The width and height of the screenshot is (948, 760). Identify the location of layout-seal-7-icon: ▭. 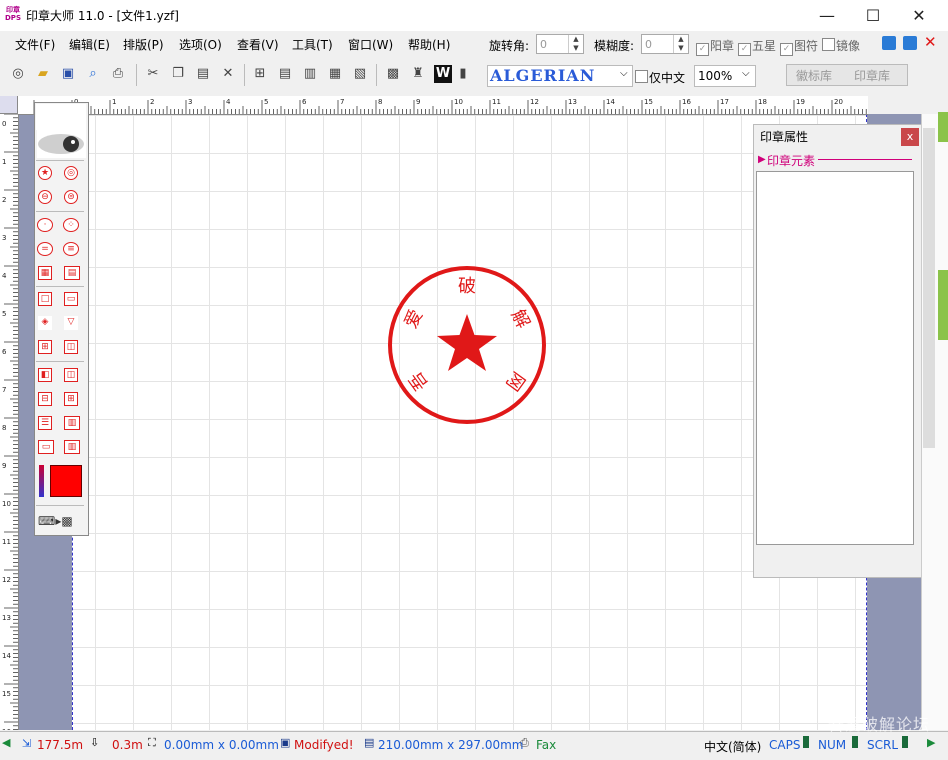
(46, 447).